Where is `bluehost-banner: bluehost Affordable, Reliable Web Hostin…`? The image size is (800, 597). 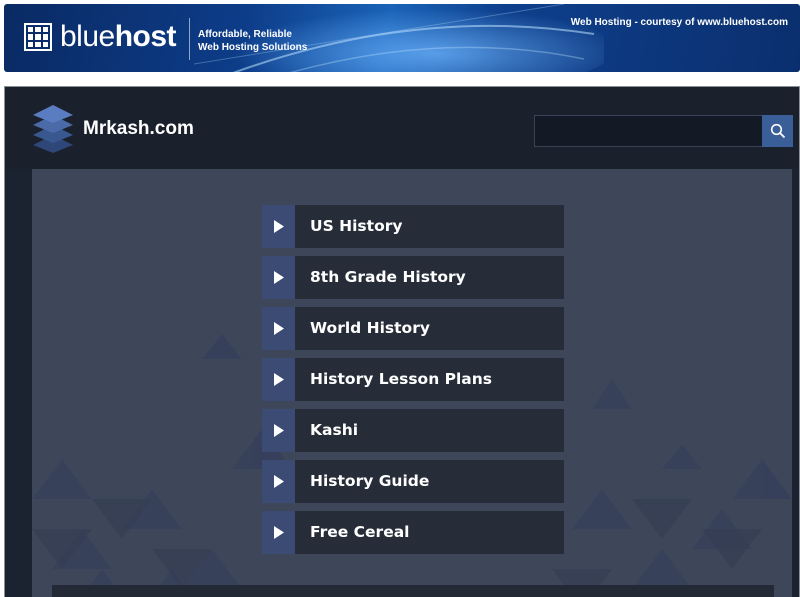
bluehost-banner: bluehost Affordable, Reliable Web Hostin… is located at coordinates (402, 38).